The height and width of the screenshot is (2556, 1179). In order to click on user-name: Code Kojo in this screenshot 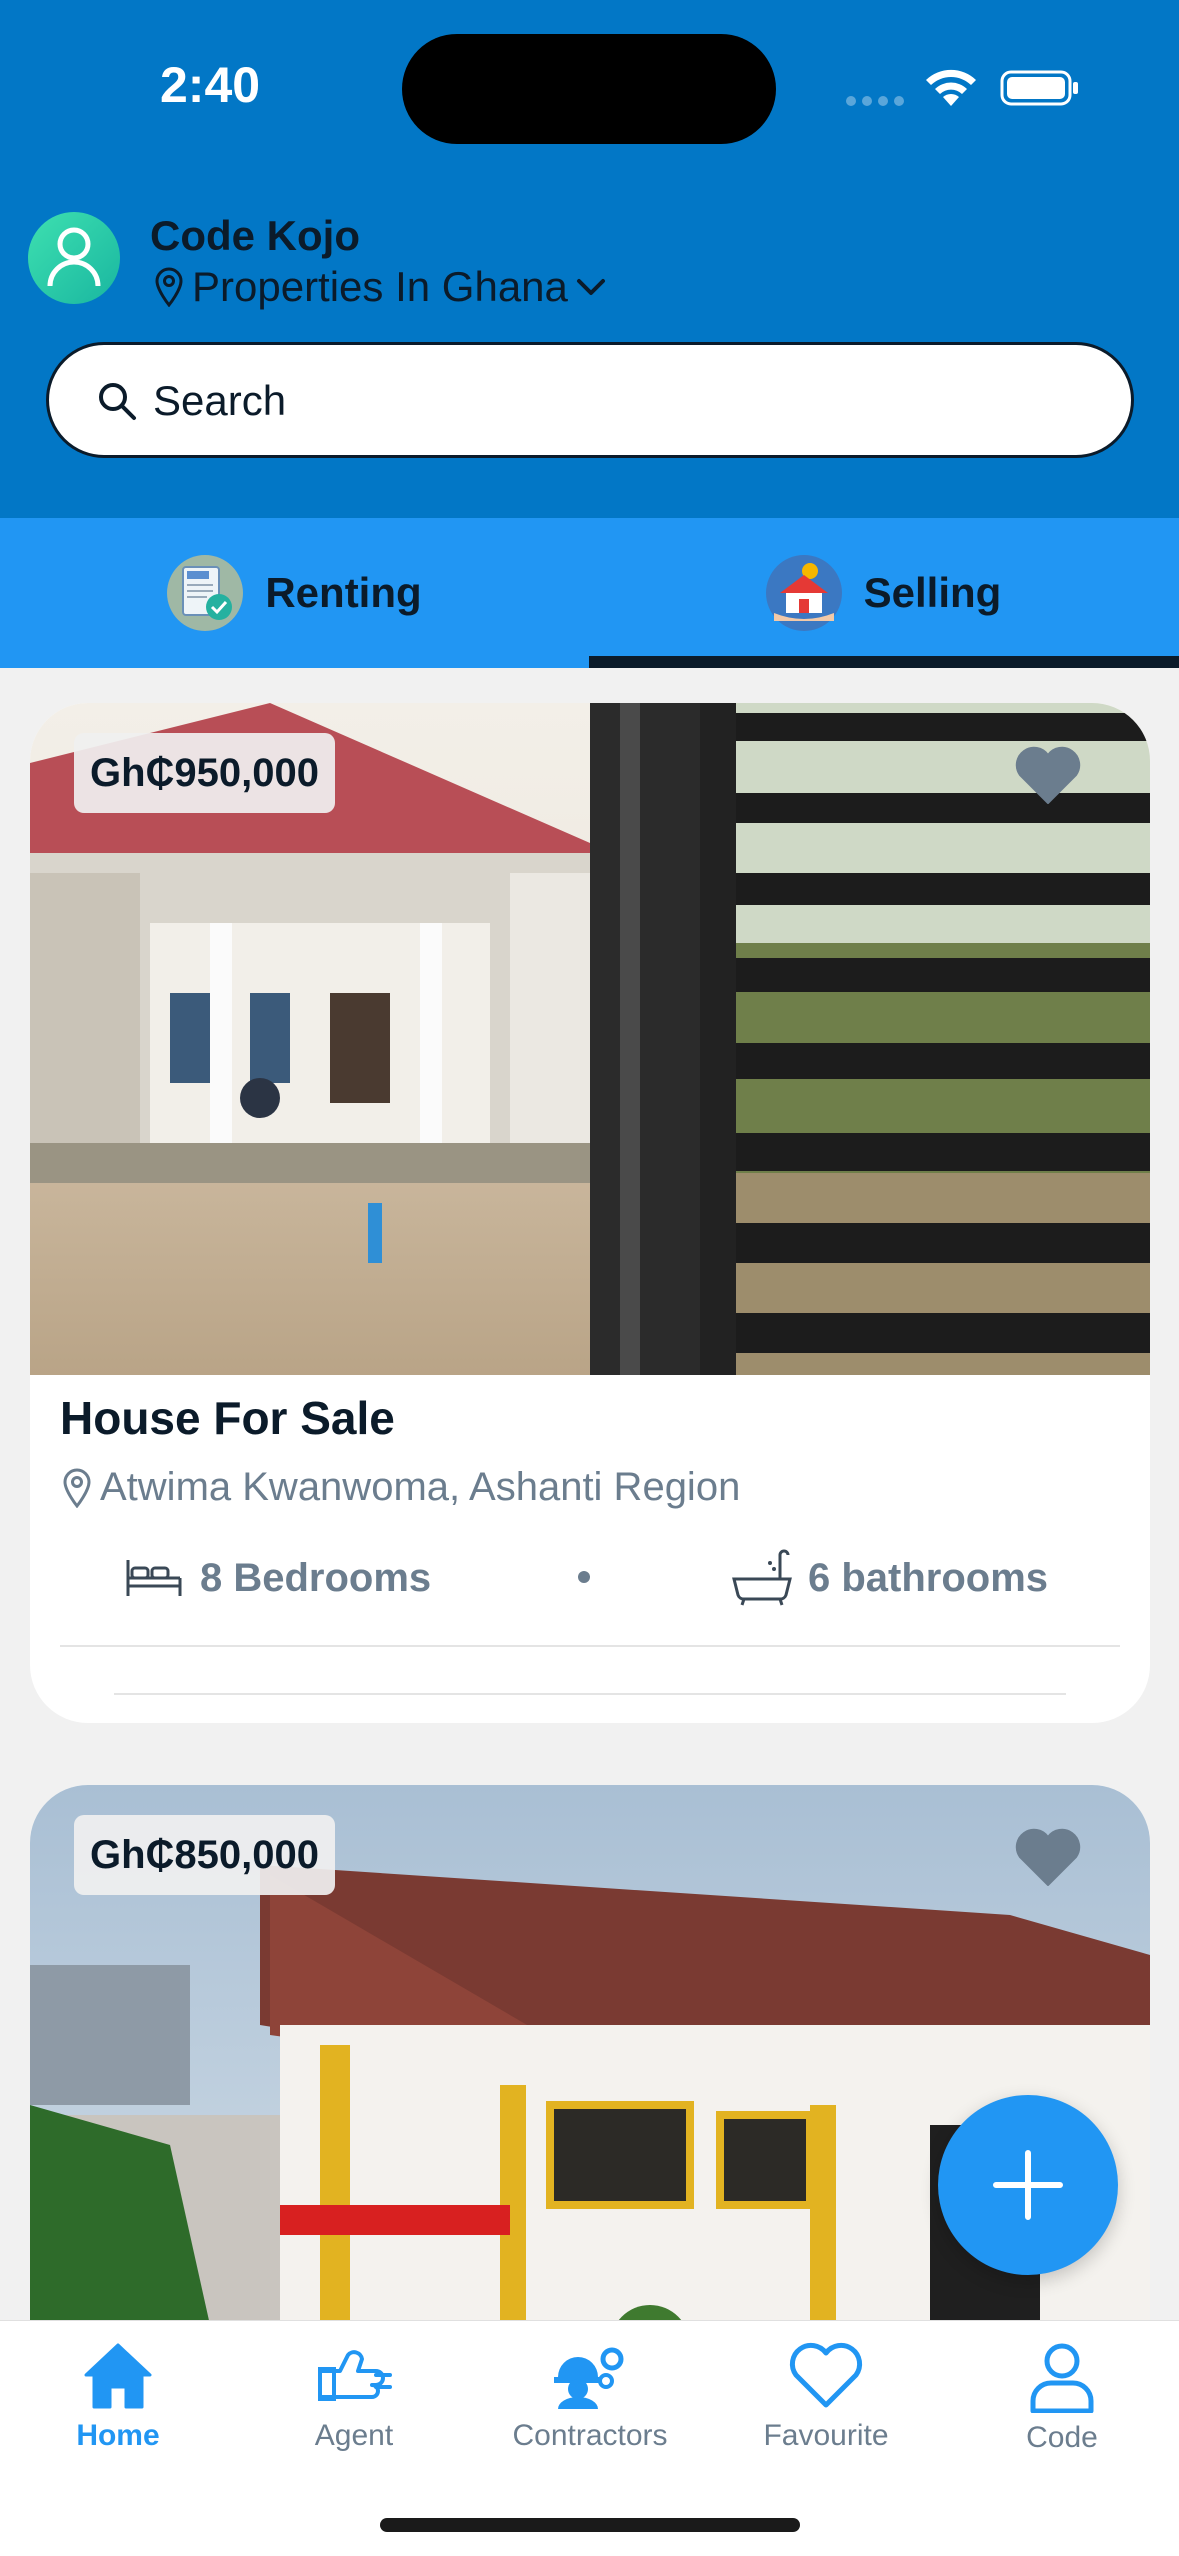, I will do `click(255, 235)`.